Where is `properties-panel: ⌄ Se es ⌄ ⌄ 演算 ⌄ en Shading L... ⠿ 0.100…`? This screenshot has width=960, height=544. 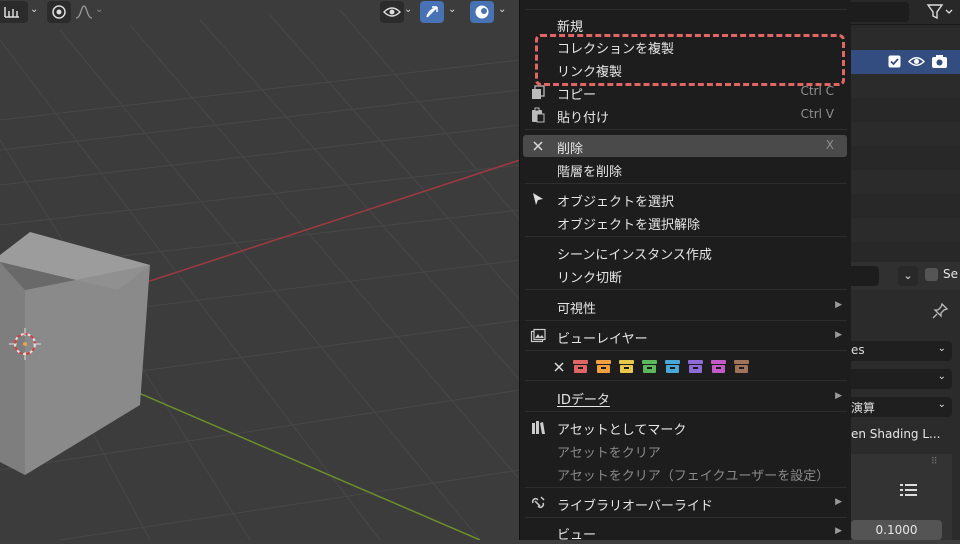
properties-panel: ⌄ Se es ⌄ ⌄ 演算 ⌄ en Shading L... ⠿ 0.100… is located at coordinates (905, 401).